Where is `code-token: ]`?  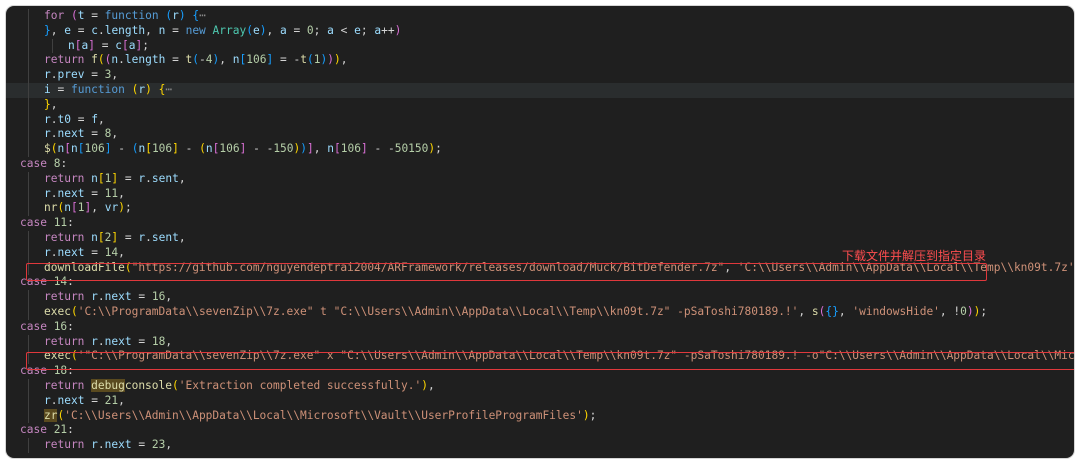 code-token: ] is located at coordinates (91, 45).